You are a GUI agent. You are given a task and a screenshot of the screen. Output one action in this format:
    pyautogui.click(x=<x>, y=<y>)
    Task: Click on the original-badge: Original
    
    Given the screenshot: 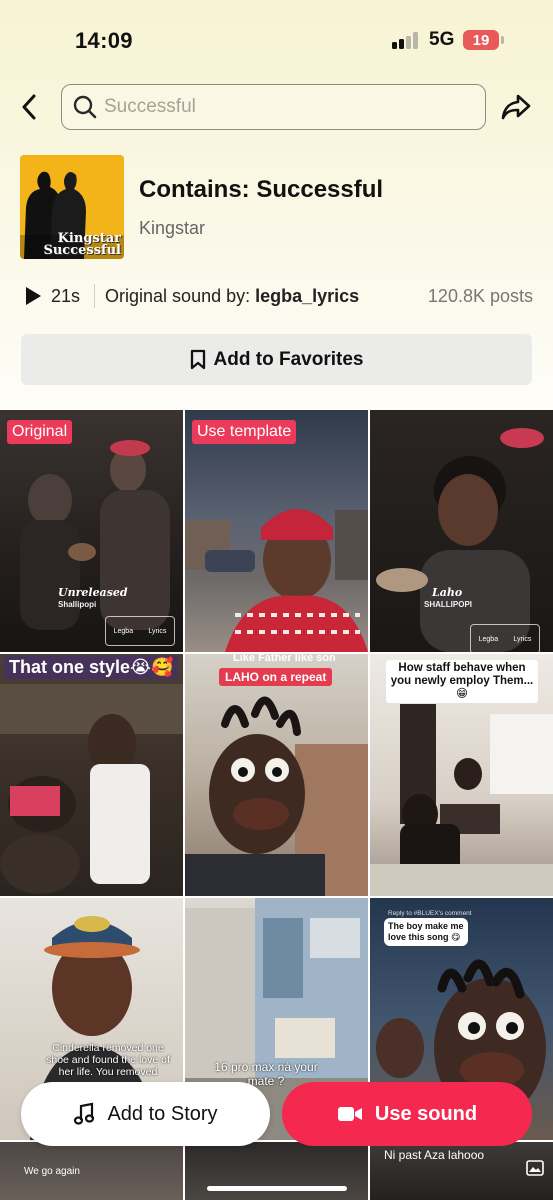 What is the action you would take?
    pyautogui.click(x=40, y=432)
    